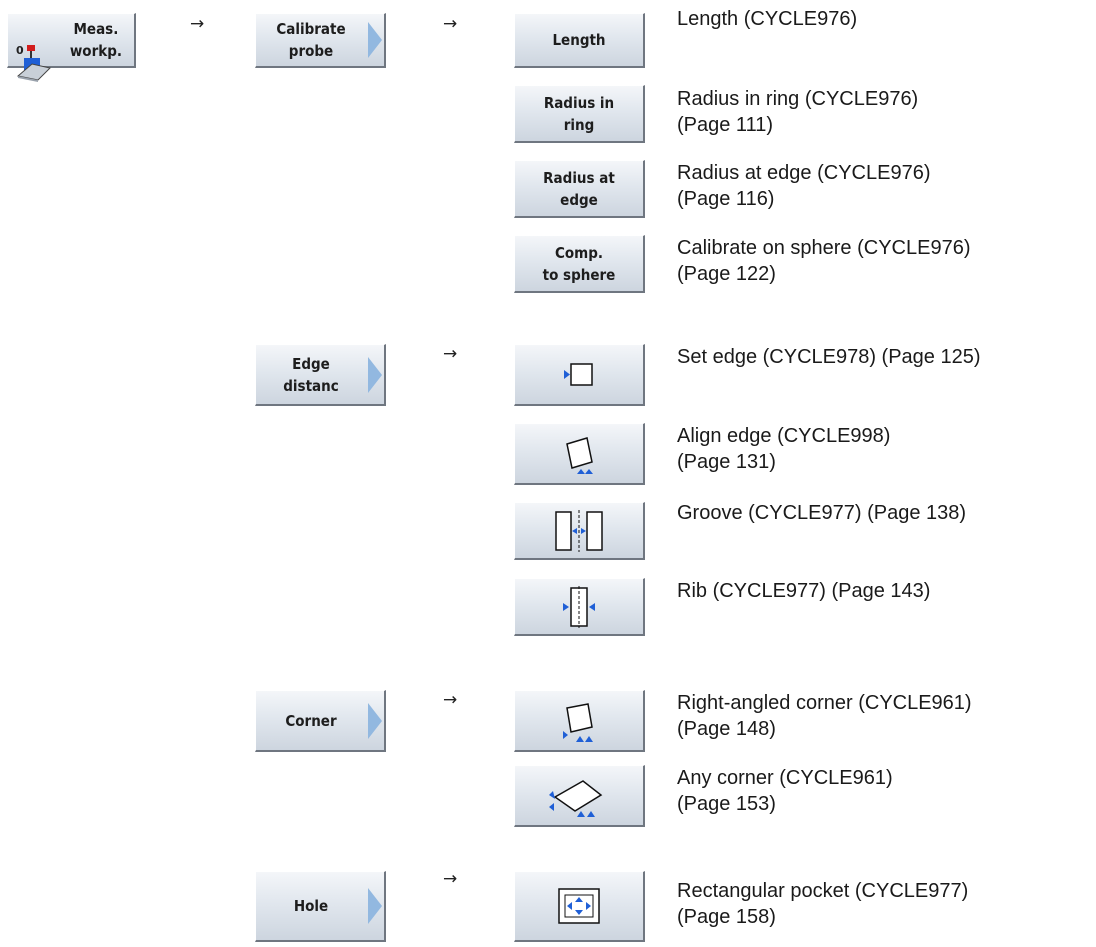 Image resolution: width=1096 pixels, height=947 pixels. What do you see at coordinates (579, 721) in the screenshot?
I see `right-angled-corner-button` at bounding box center [579, 721].